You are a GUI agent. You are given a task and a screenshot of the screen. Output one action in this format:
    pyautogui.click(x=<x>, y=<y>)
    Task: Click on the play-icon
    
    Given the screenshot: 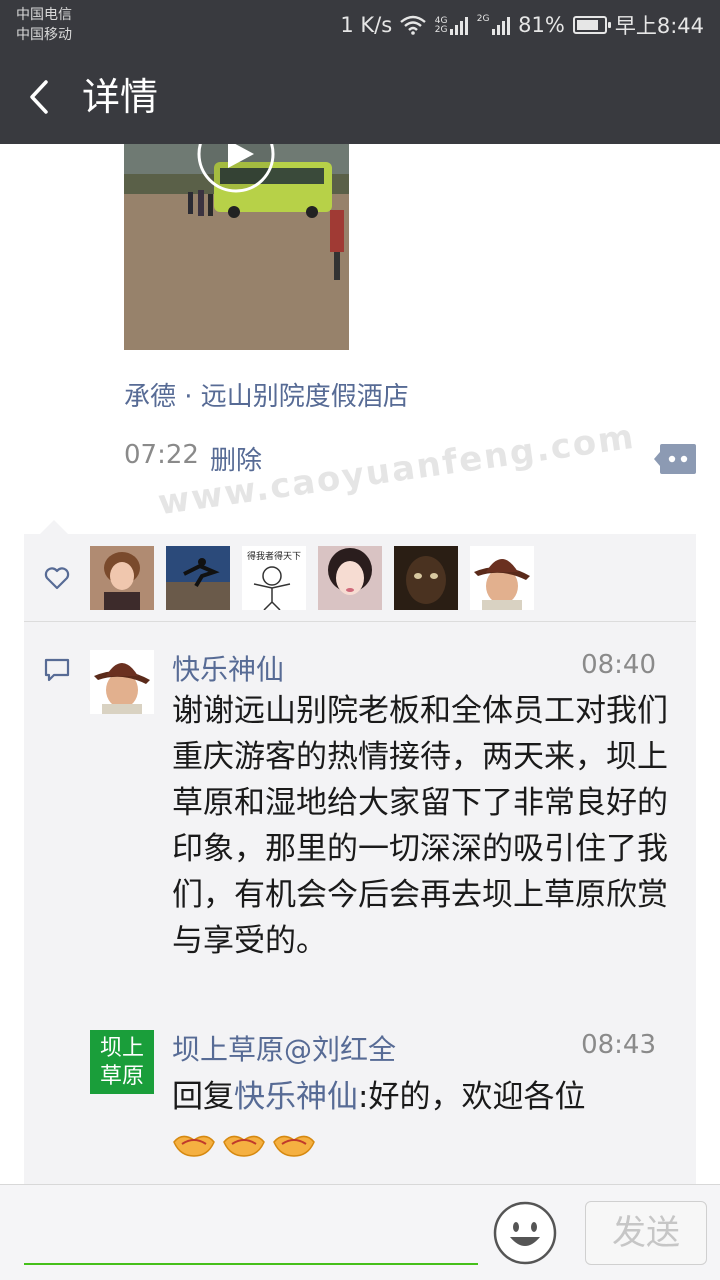 What is the action you would take?
    pyautogui.click(x=236, y=168)
    